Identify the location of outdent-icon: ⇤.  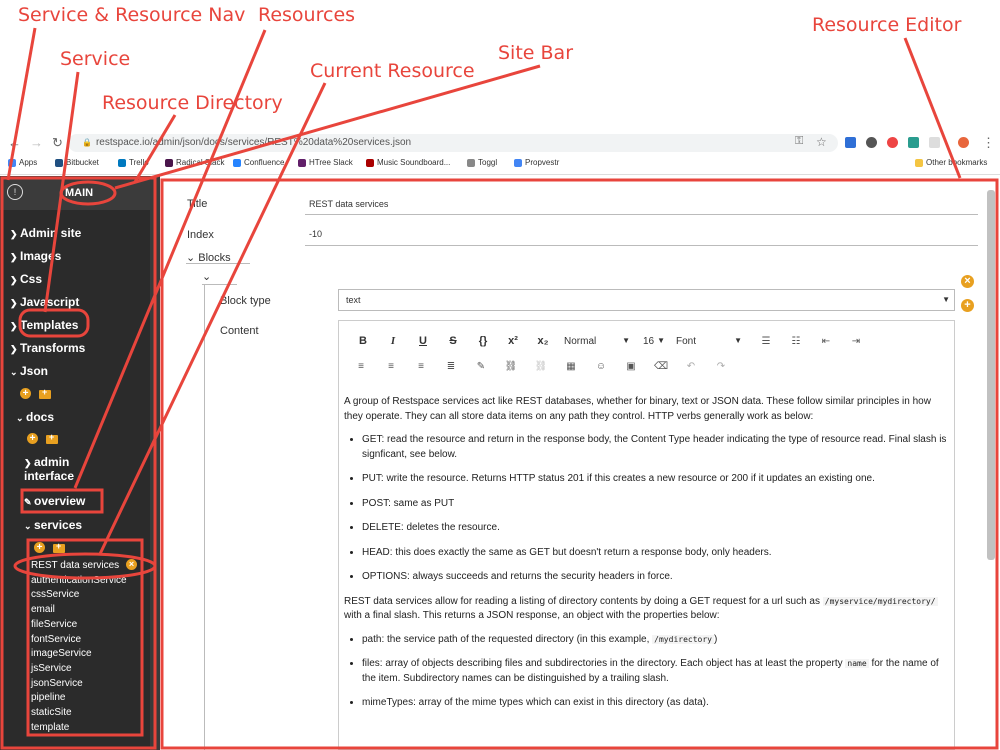
(826, 342).